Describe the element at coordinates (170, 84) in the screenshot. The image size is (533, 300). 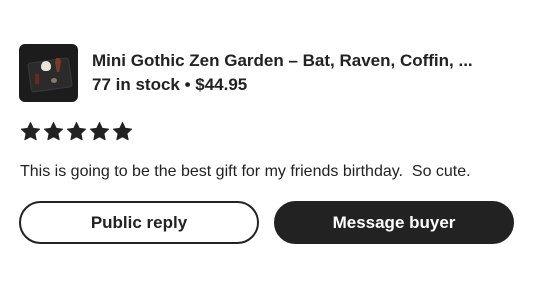
I see `listing-stock-price: 77 in stock • $44.95` at that location.